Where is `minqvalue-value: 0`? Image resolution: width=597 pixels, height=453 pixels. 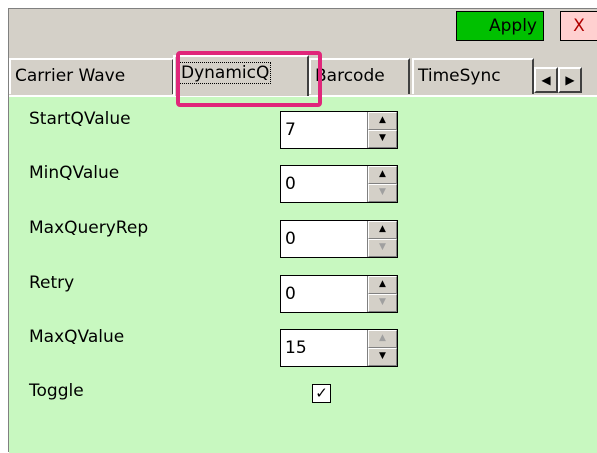
minqvalue-value: 0 is located at coordinates (290, 184).